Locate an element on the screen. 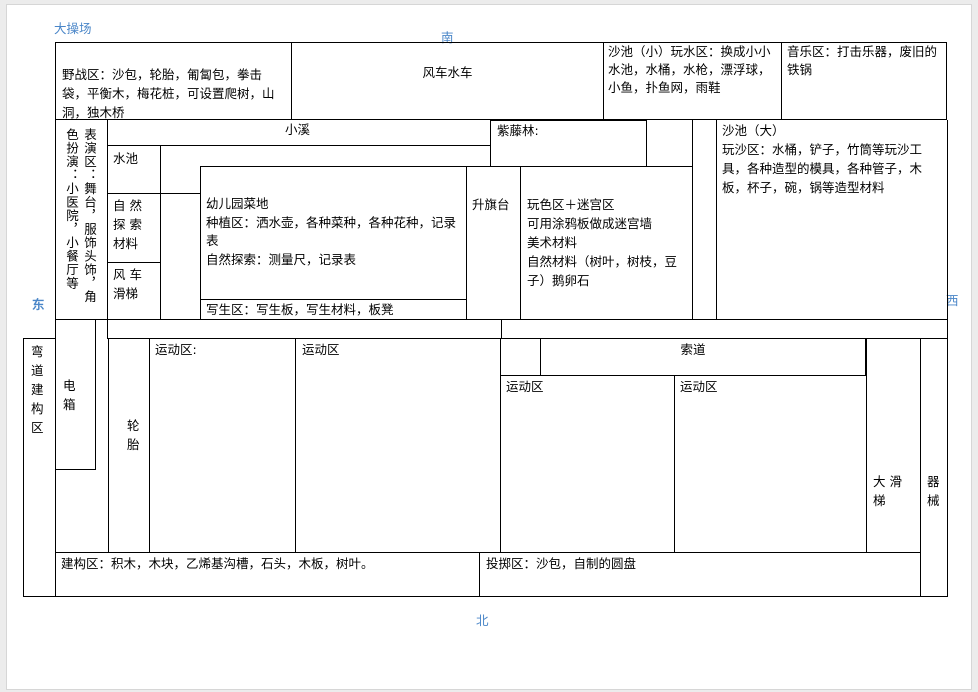 This screenshot has width=978, height=692. zone-wisteria: 紫藤林: is located at coordinates (518, 130).